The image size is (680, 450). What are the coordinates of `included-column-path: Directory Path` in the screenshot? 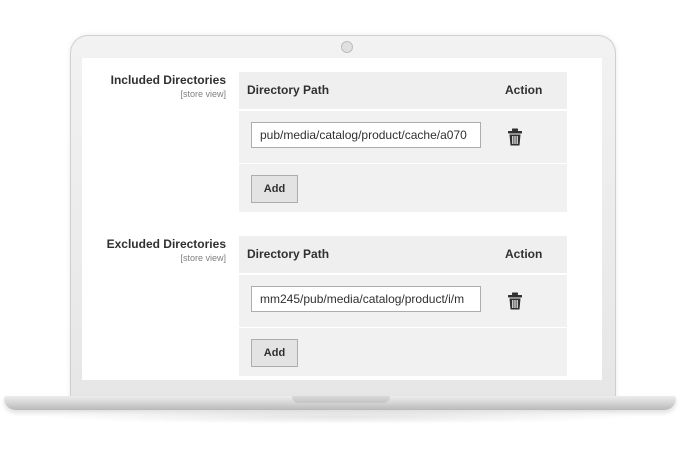 It's located at (288, 90).